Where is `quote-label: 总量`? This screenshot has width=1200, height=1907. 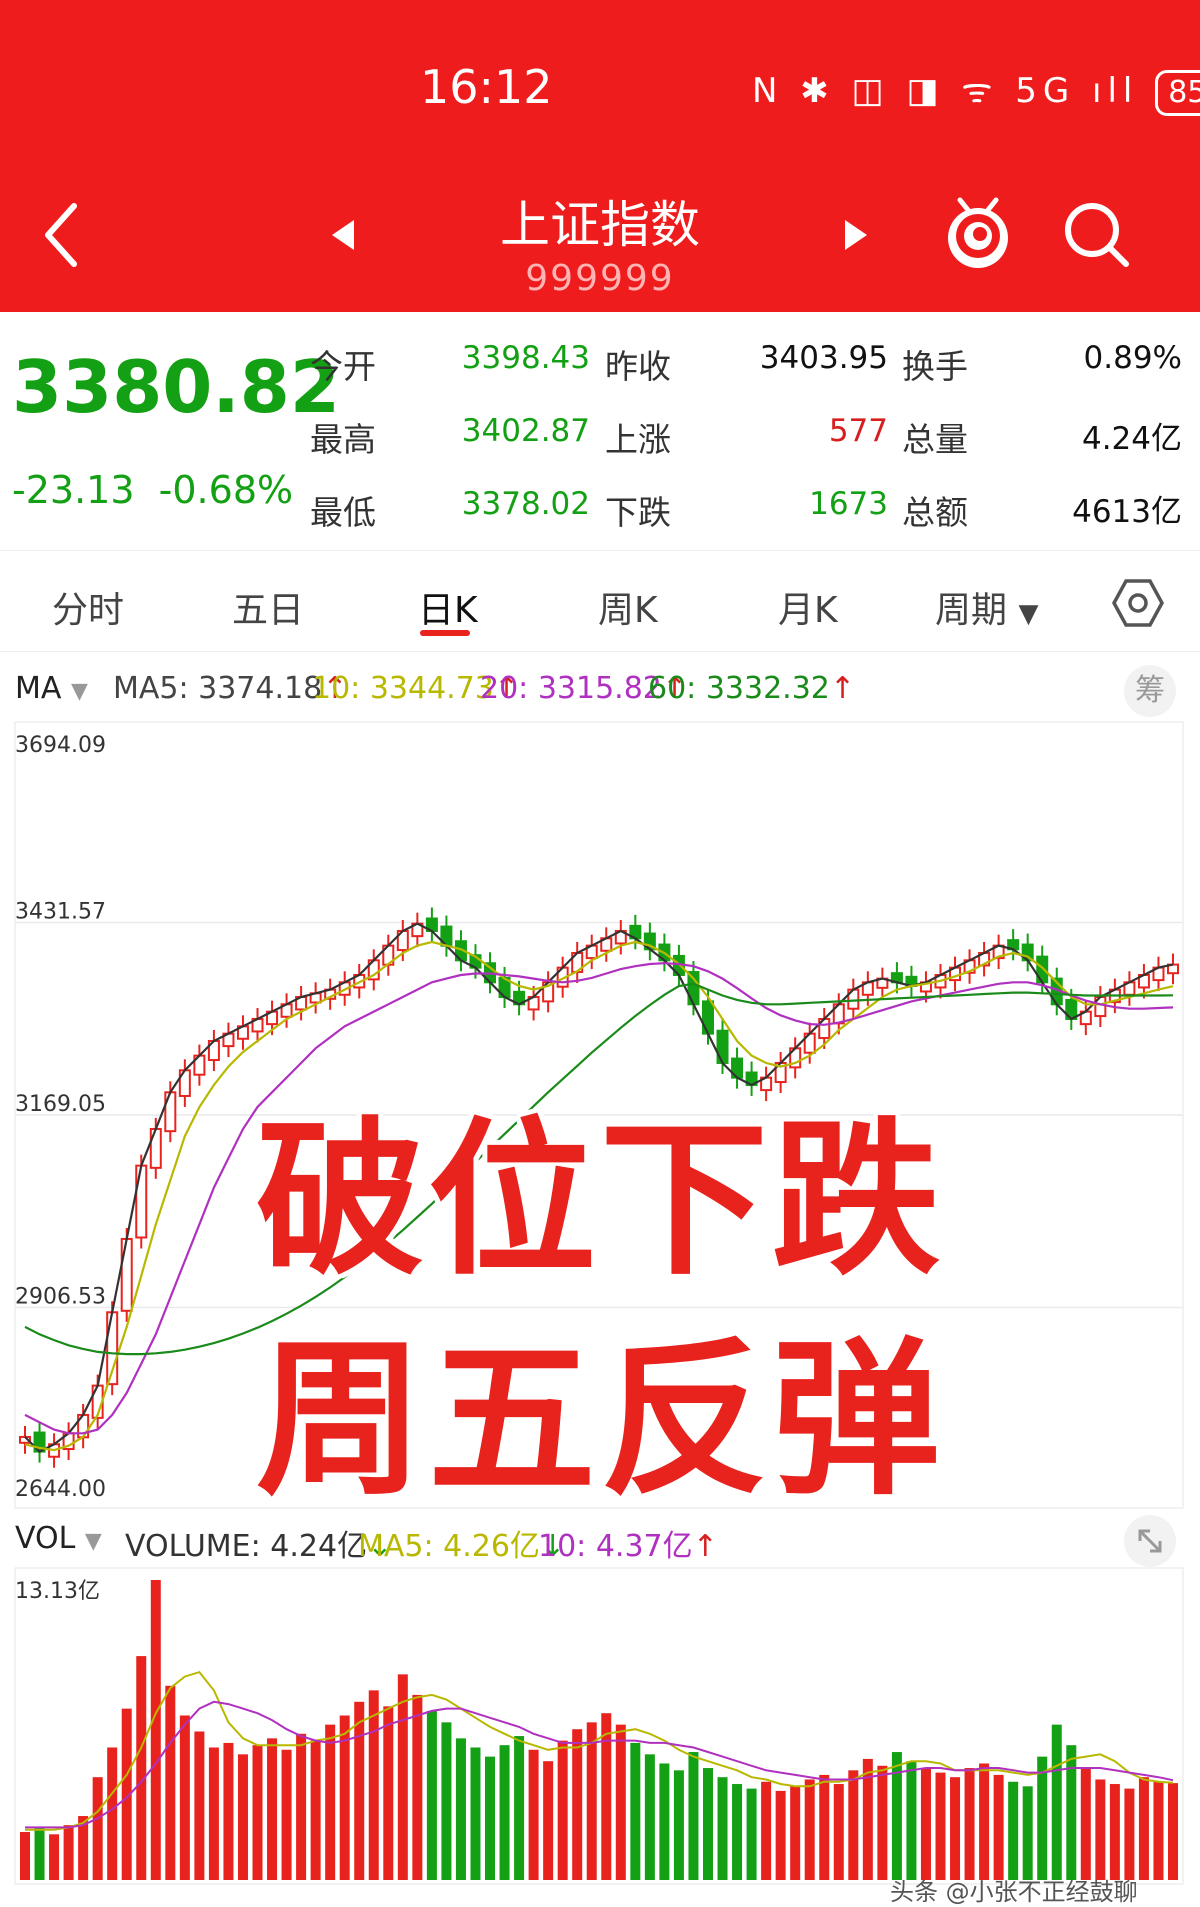
quote-label: 总量 is located at coordinates (935, 439).